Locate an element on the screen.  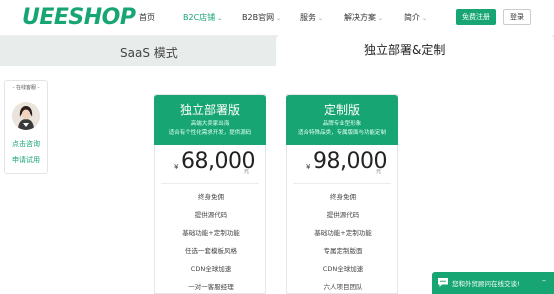
nav-solutions: 解决方案 ⌄ is located at coordinates (363, 17).